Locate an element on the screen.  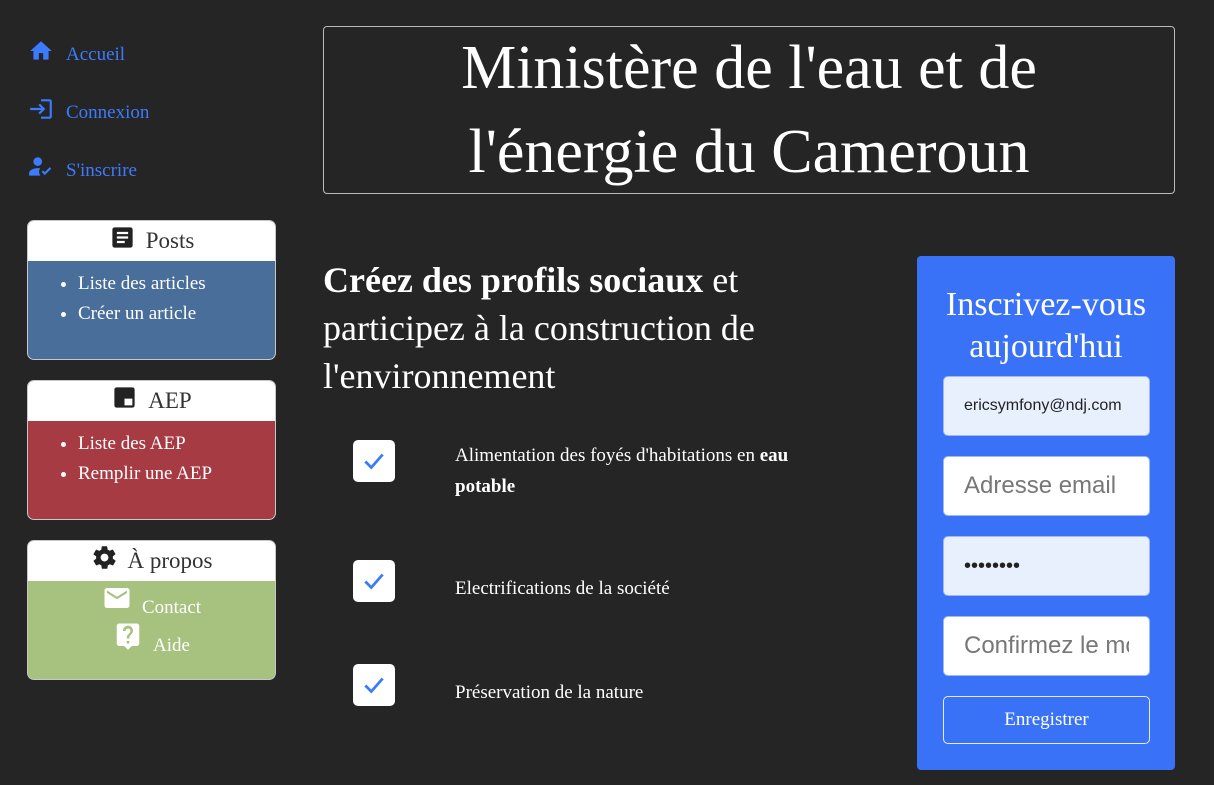
nav-register-link: S'inscrire is located at coordinates (82, 167).